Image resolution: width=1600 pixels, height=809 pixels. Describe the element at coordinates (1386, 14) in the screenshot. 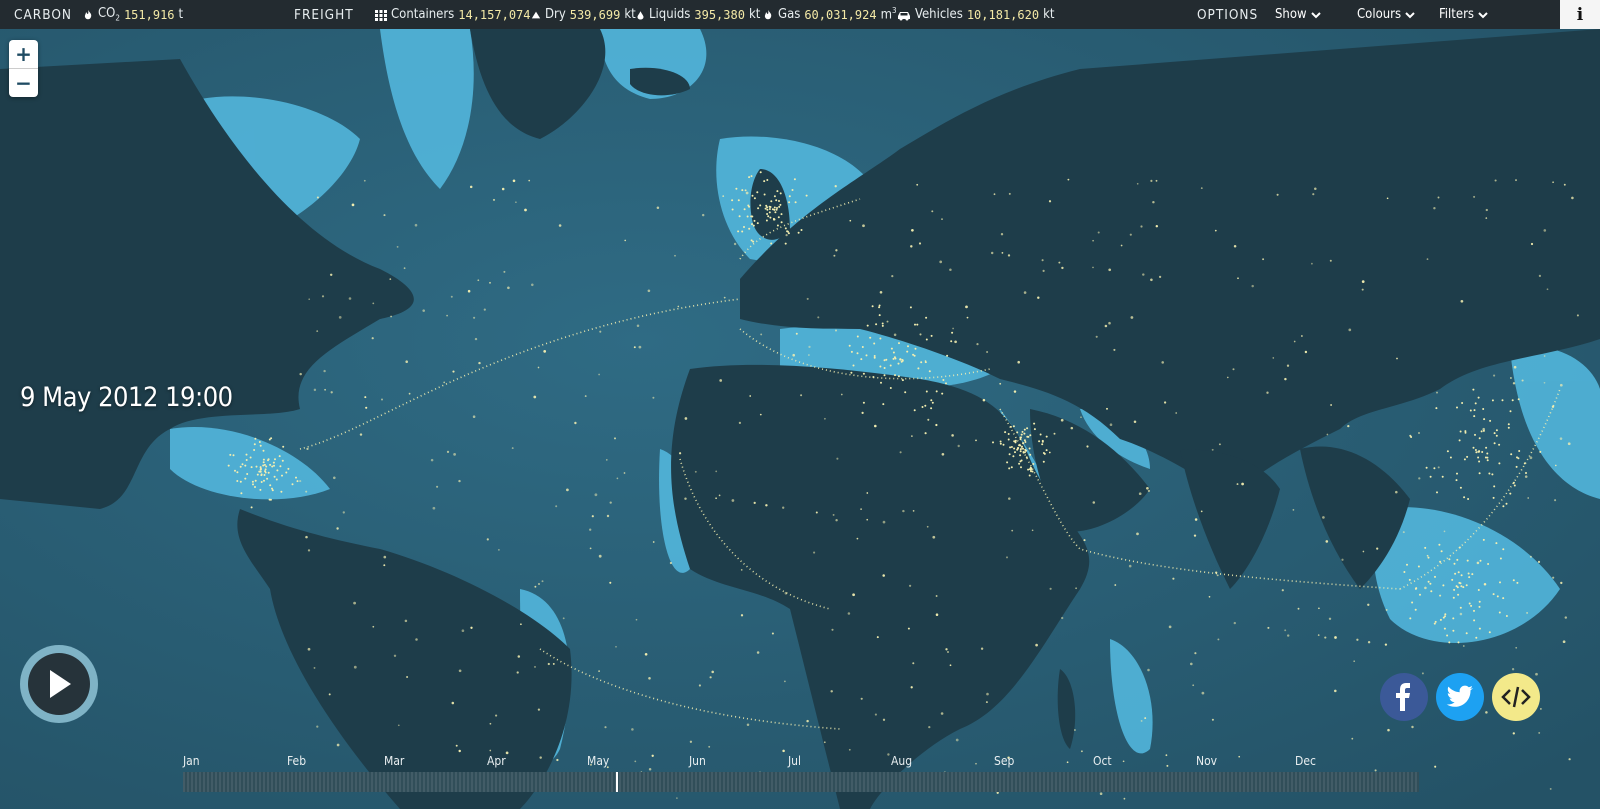

I see `colours-menu-button: Colours` at that location.